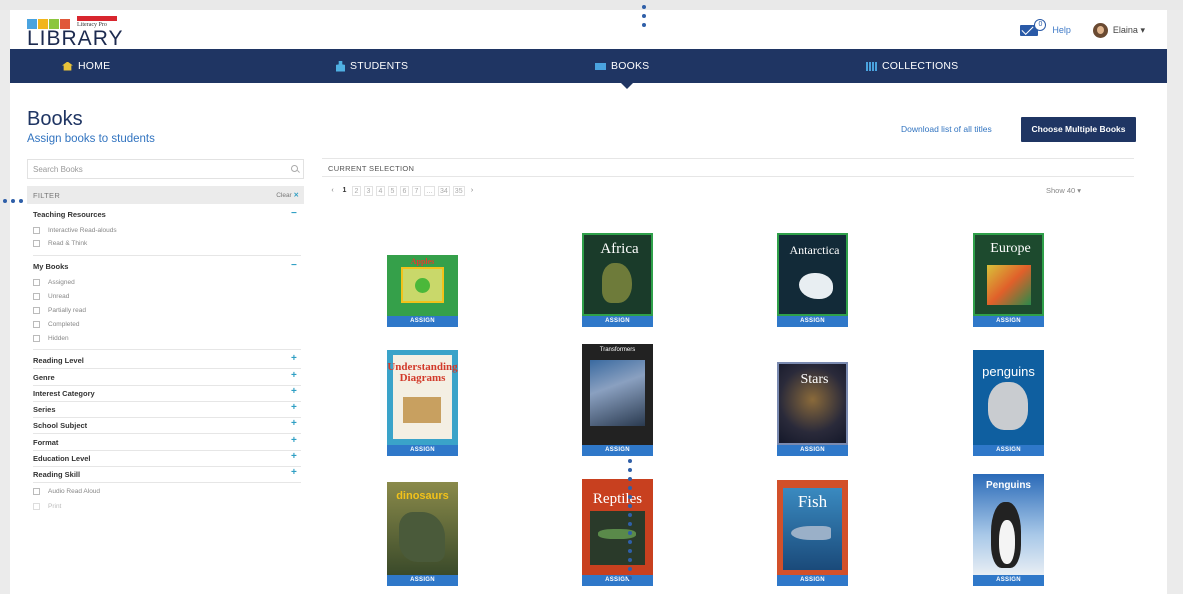  I want to click on book-card: Penguins ASSIGN, so click(1008, 530).